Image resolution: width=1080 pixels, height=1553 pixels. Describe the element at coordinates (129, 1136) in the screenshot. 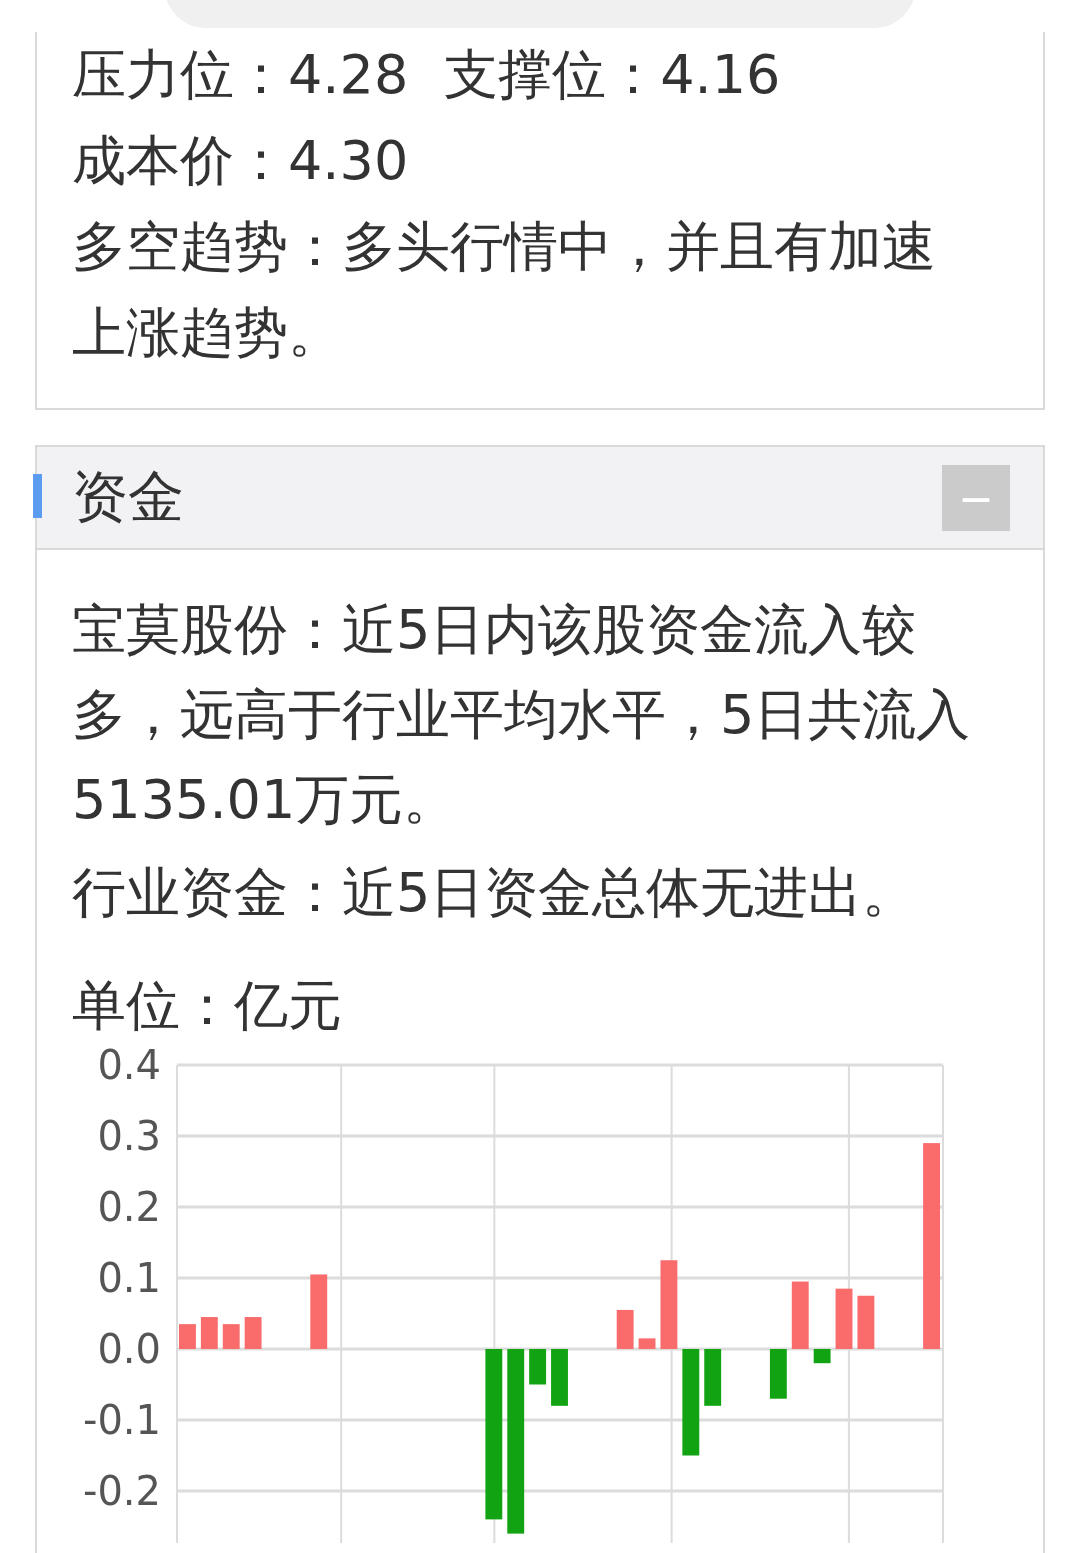

I see `axis-label: 0.3` at that location.